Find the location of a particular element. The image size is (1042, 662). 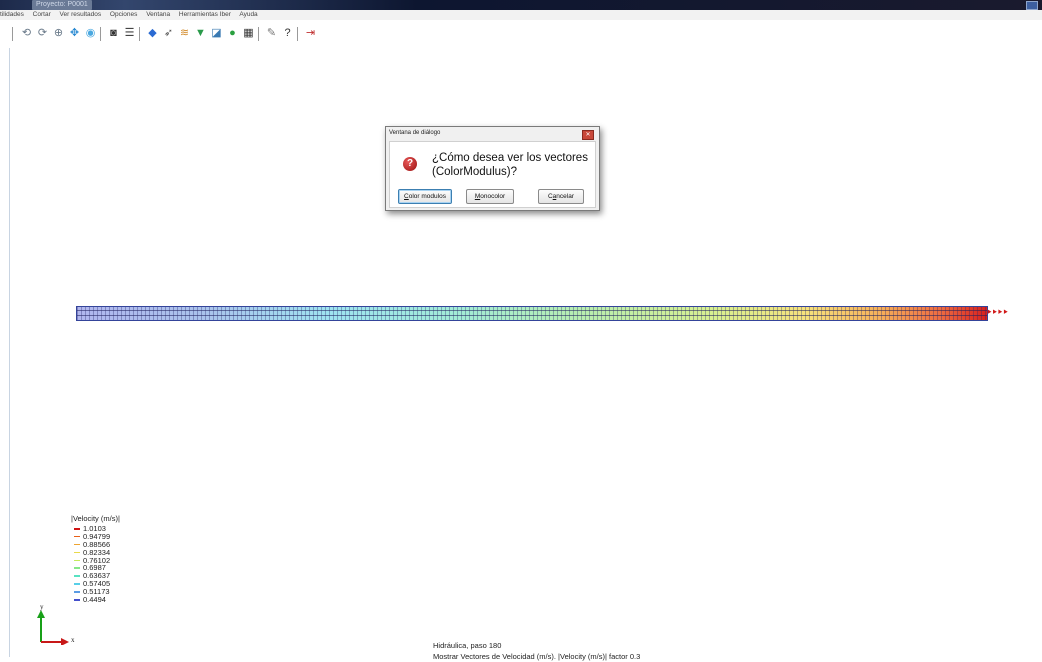

cancel-button: Cancelar is located at coordinates (561, 196).